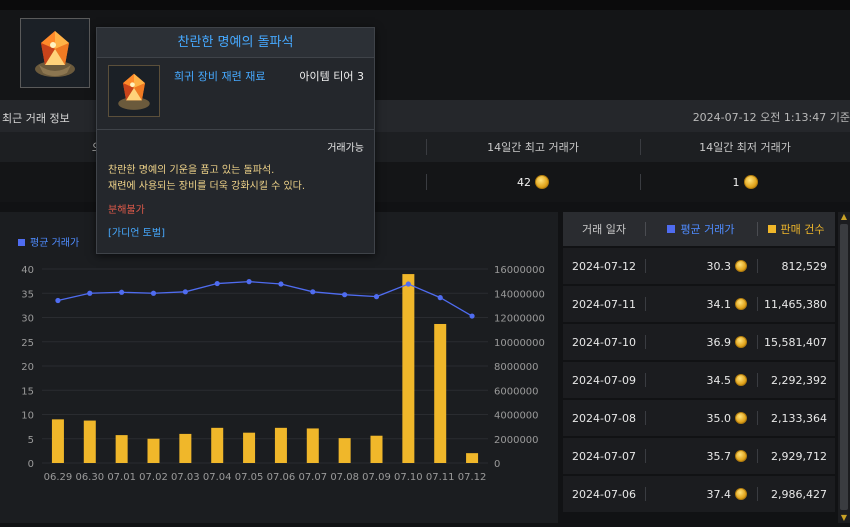 This screenshot has height=527, width=850. I want to click on y-left-tick-label: 30, so click(27, 319).